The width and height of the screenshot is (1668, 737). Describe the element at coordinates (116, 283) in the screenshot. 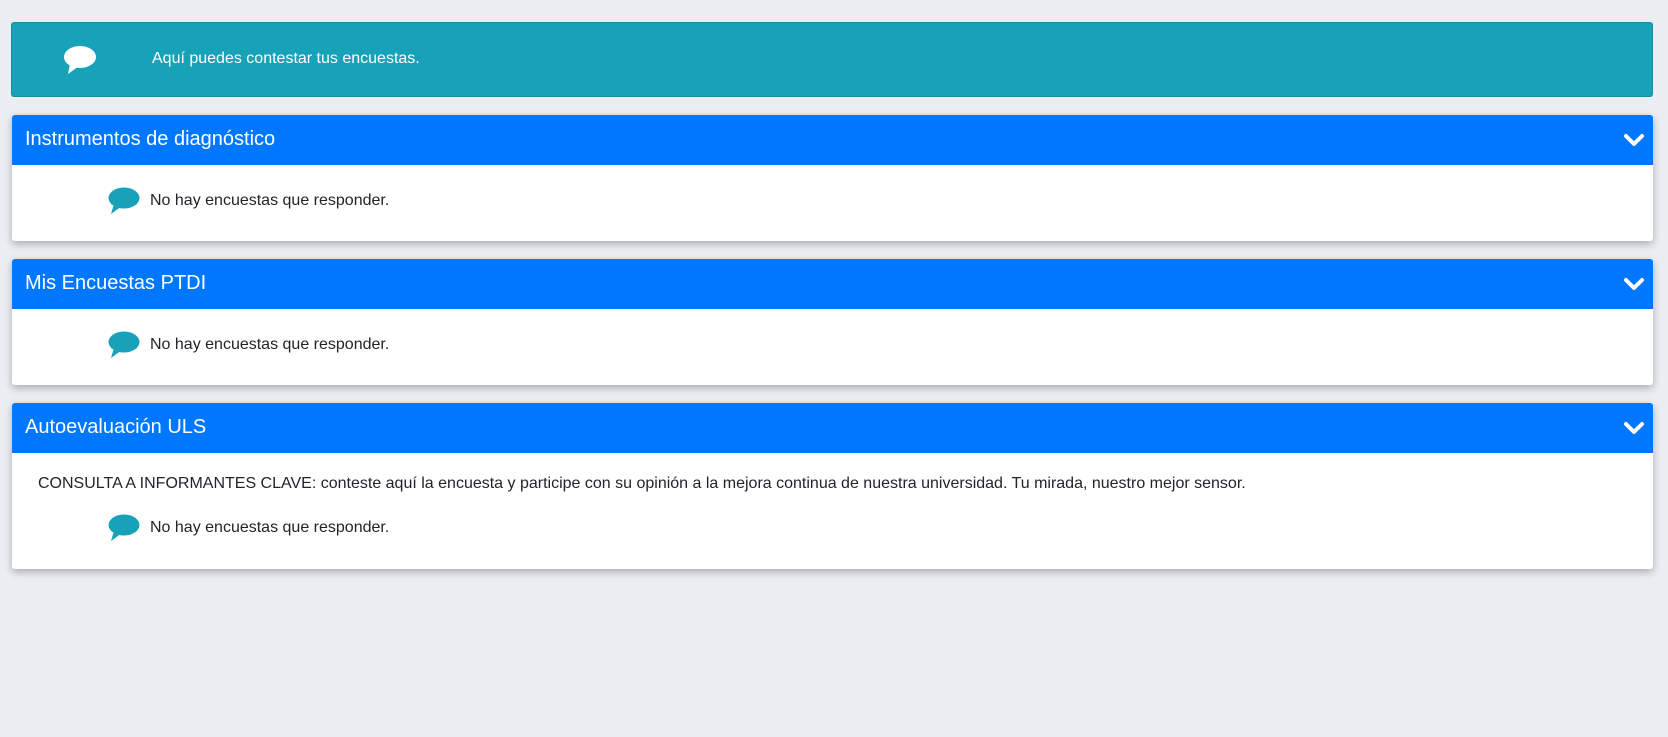

I see `section-title: Mis Encuestas PTDI` at that location.